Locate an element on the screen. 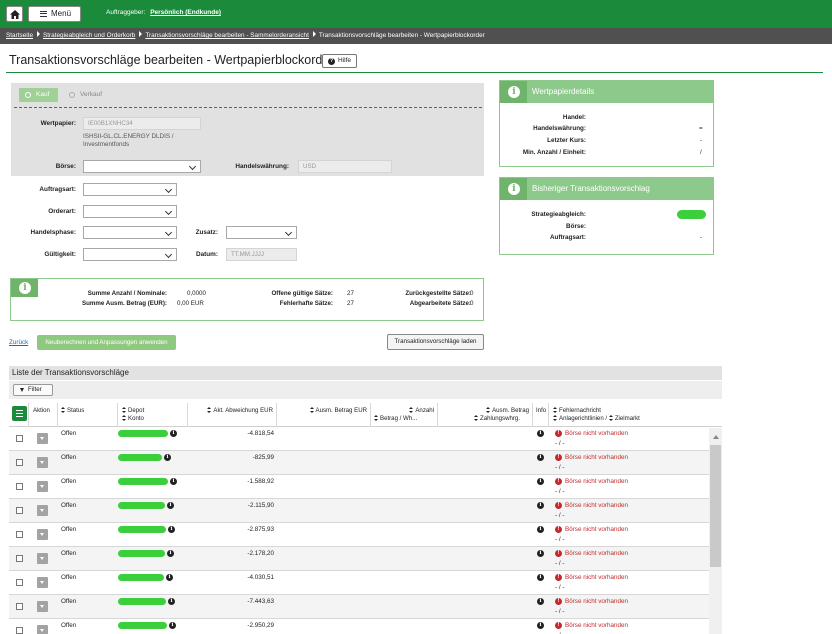  filter-label: Filter is located at coordinates (35, 389).